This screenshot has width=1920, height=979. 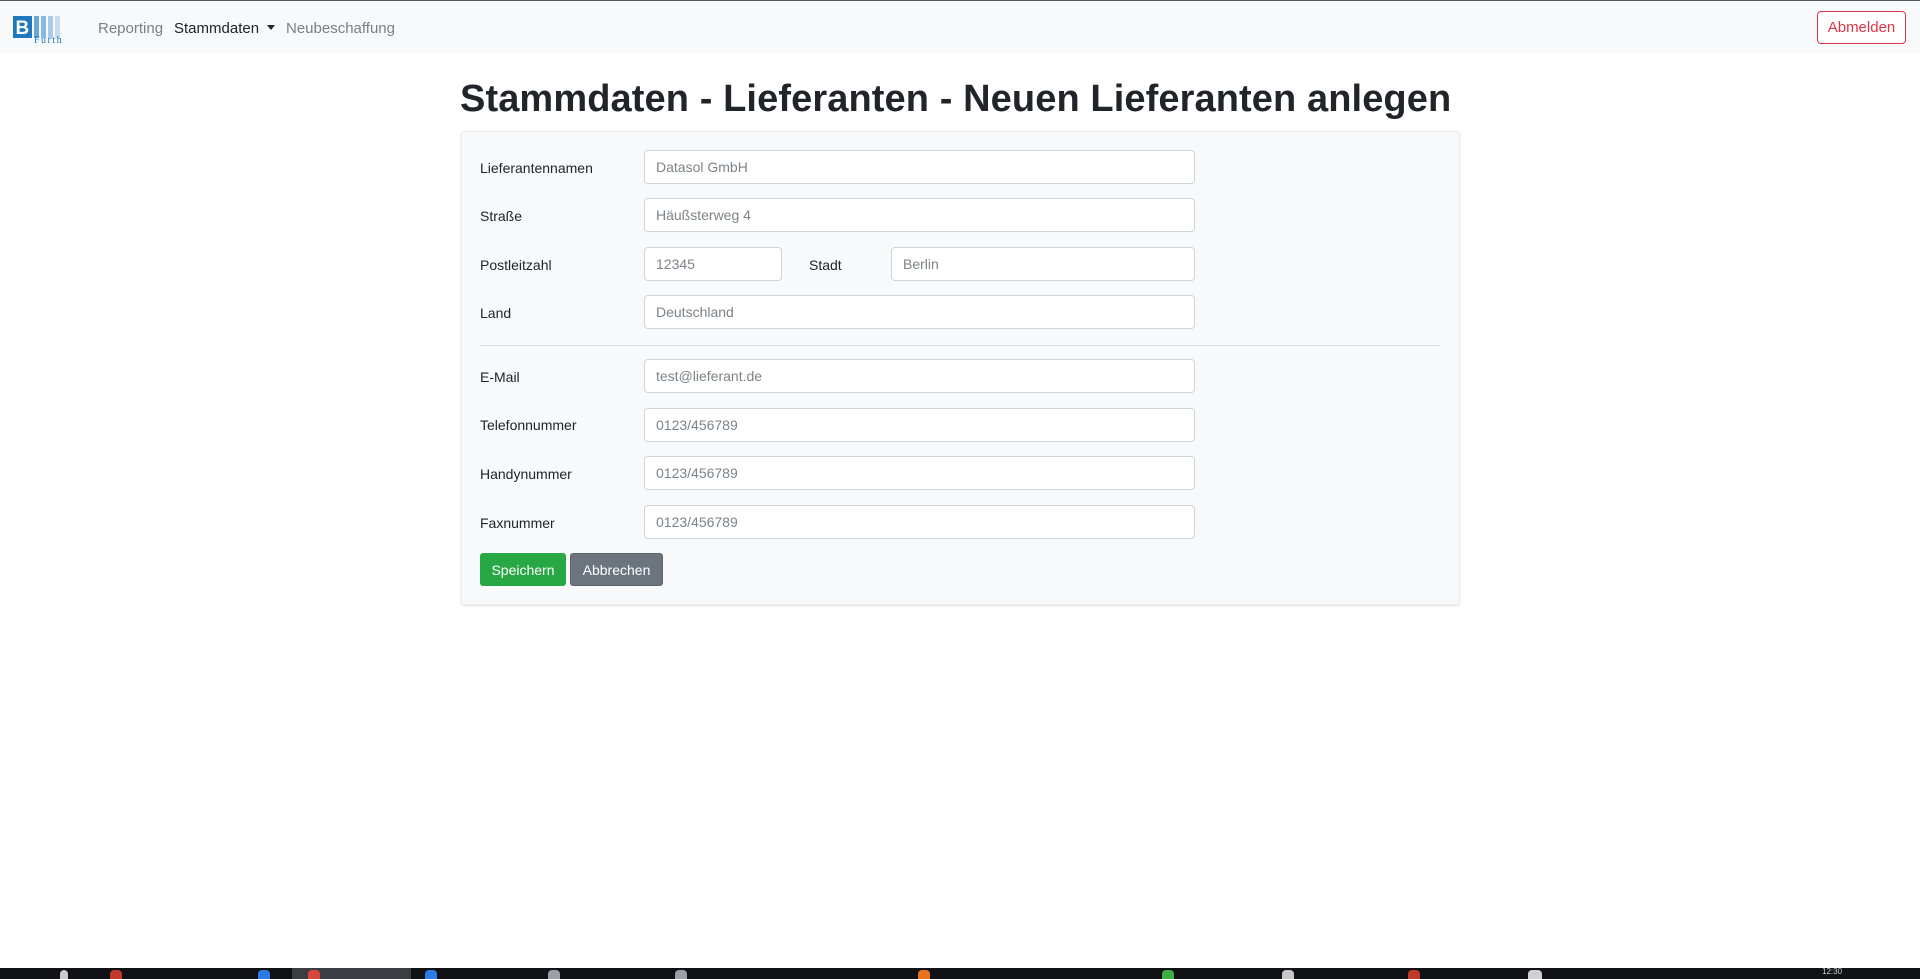 What do you see at coordinates (919, 215) in the screenshot?
I see `street-input` at bounding box center [919, 215].